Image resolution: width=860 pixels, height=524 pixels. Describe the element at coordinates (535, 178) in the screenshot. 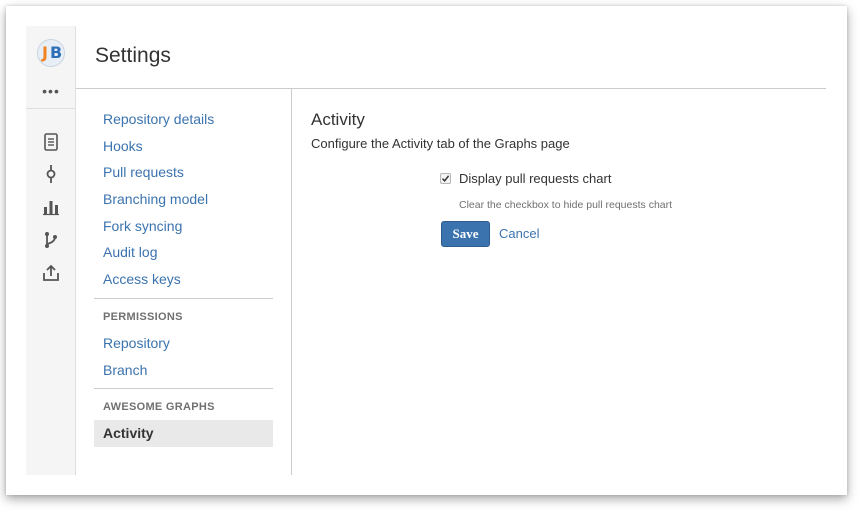

I see `checkbox-label: Display pull requests chart` at that location.